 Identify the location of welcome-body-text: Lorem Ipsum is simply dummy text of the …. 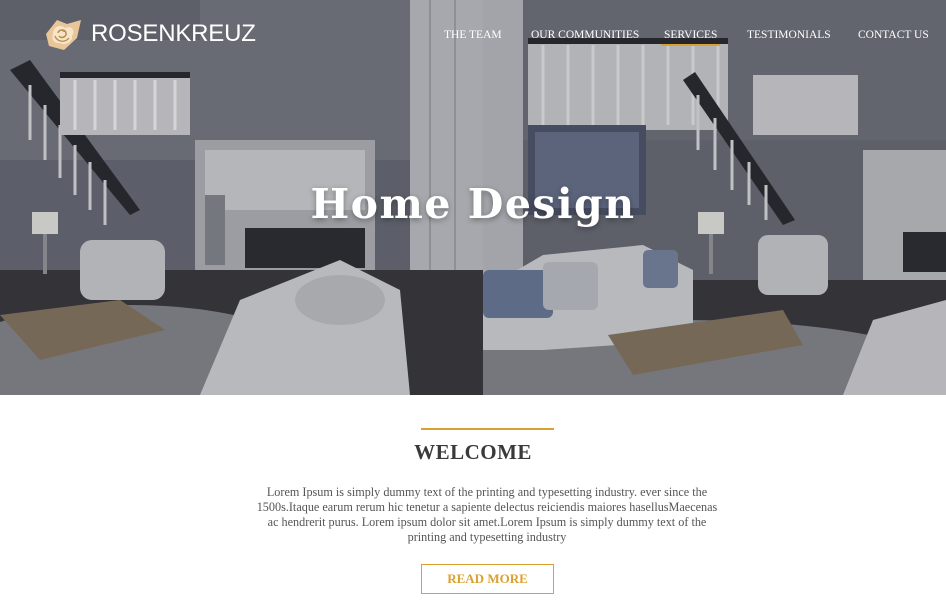
(487, 514).